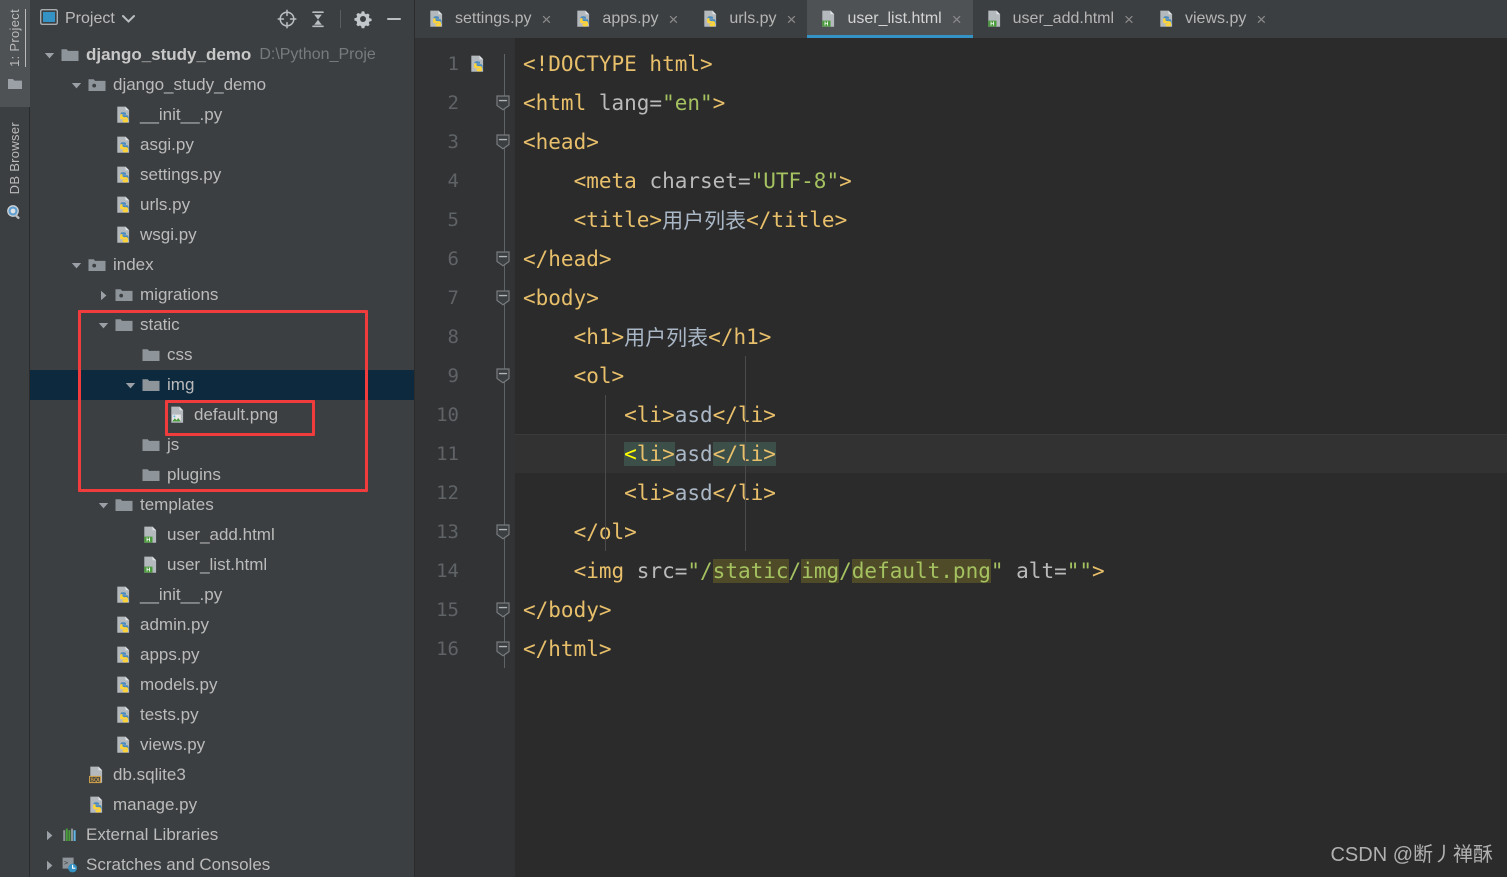 The width and height of the screenshot is (1507, 877). Describe the element at coordinates (222, 565) in the screenshot. I see `tree-row-user-list-html: Huser_list.html` at that location.